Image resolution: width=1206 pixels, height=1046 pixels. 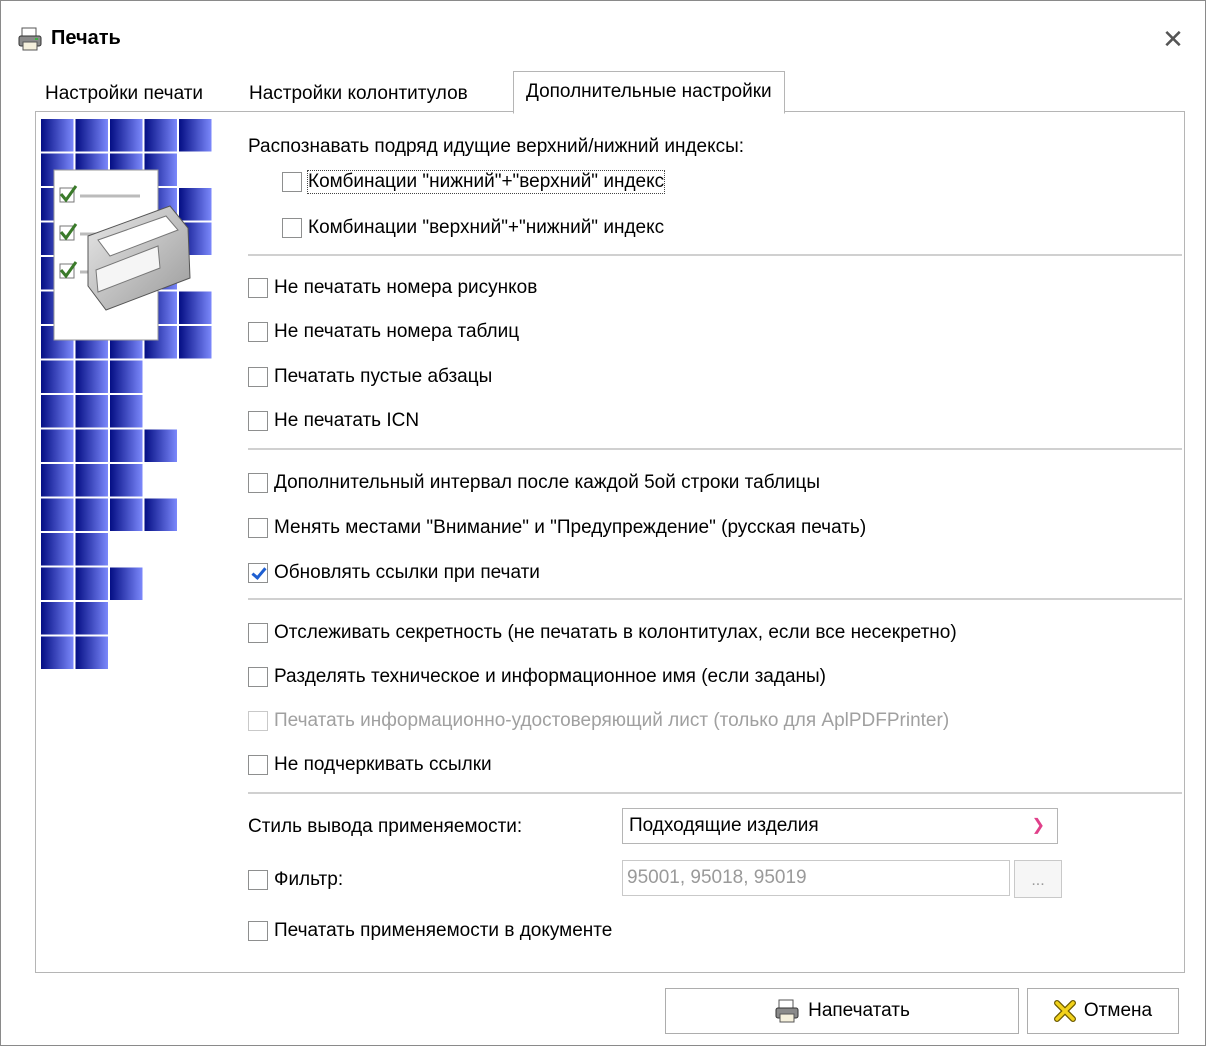 I want to click on checkbox-update-links: Обновлять ссылки при печати, so click(x=394, y=573).